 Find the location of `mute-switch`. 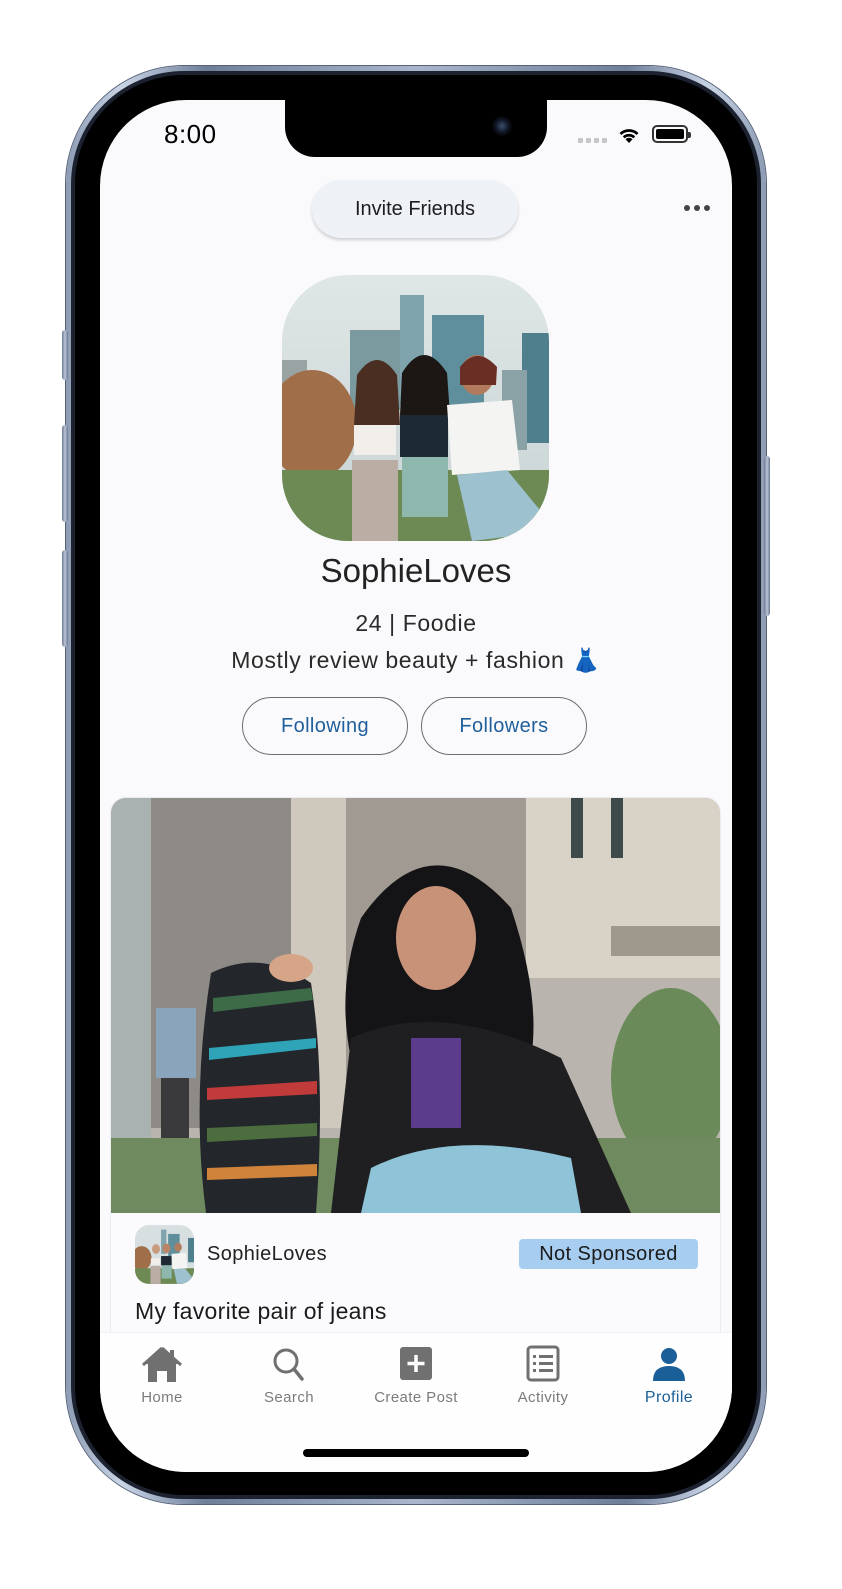

mute-switch is located at coordinates (65, 355).